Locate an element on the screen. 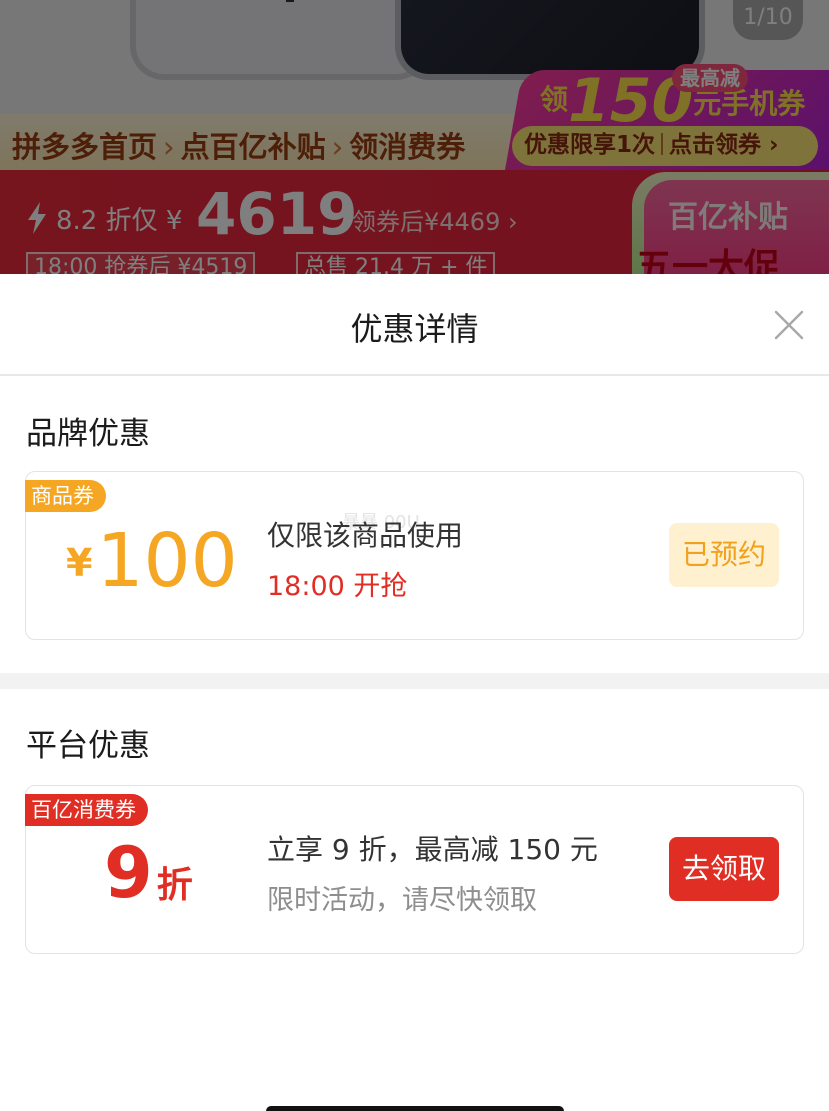 The image size is (829, 1111). brand-discount-heading: 品牌优惠 is located at coordinates (88, 434).